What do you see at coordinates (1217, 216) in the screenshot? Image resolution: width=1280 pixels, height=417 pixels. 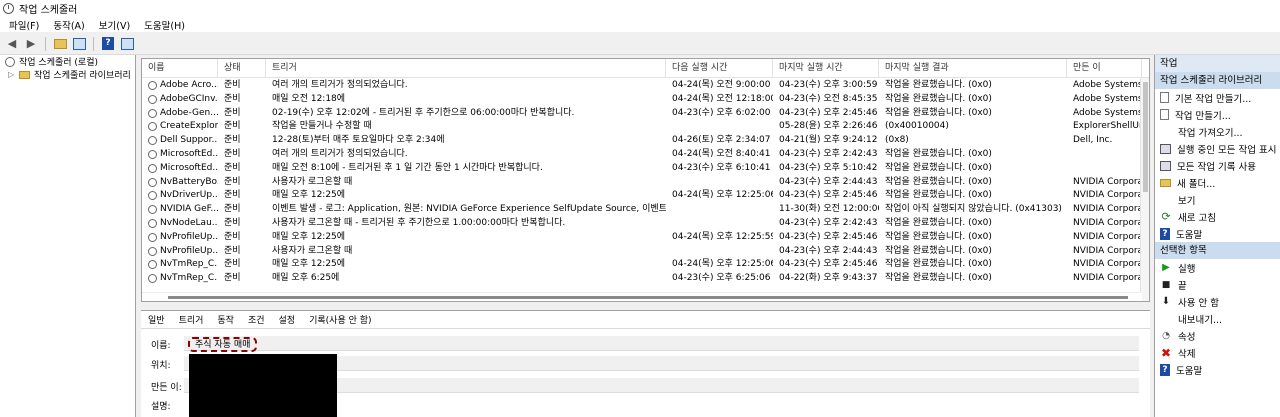 I see `action-item: ⟳ 새로 고침` at bounding box center [1217, 216].